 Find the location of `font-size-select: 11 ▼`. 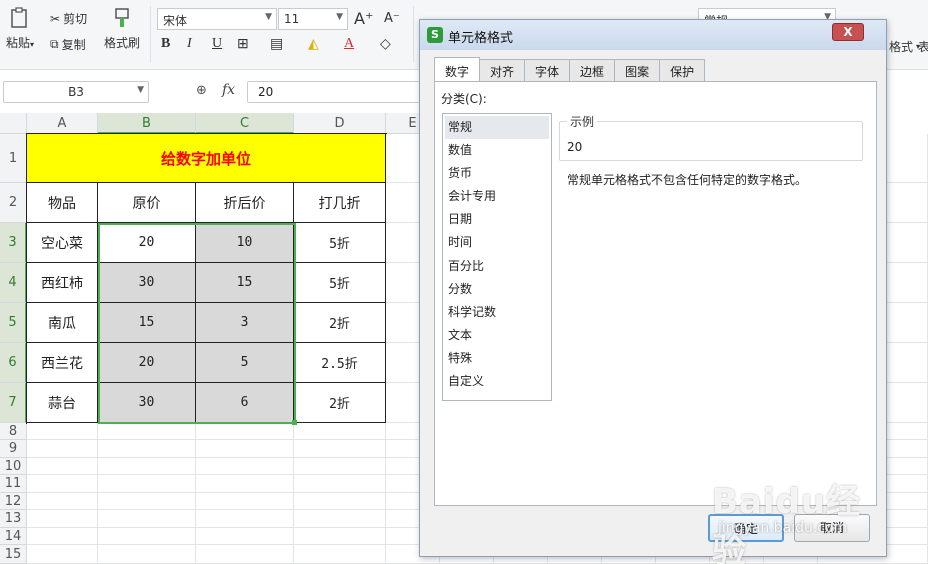

font-size-select: 11 ▼ is located at coordinates (313, 19).